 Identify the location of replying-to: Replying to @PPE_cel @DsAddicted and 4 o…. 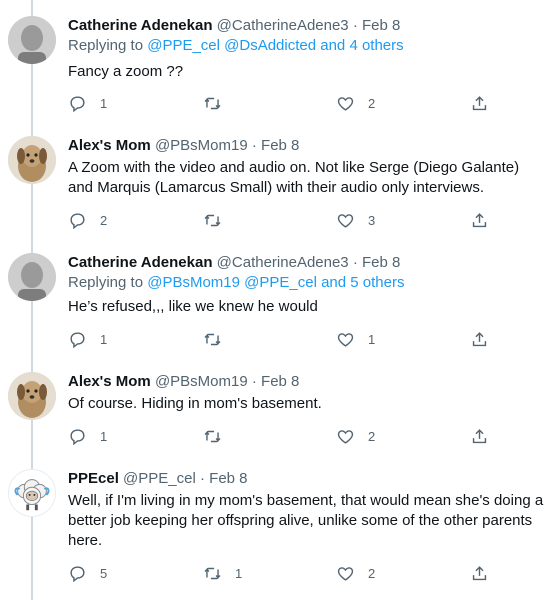
(308, 46).